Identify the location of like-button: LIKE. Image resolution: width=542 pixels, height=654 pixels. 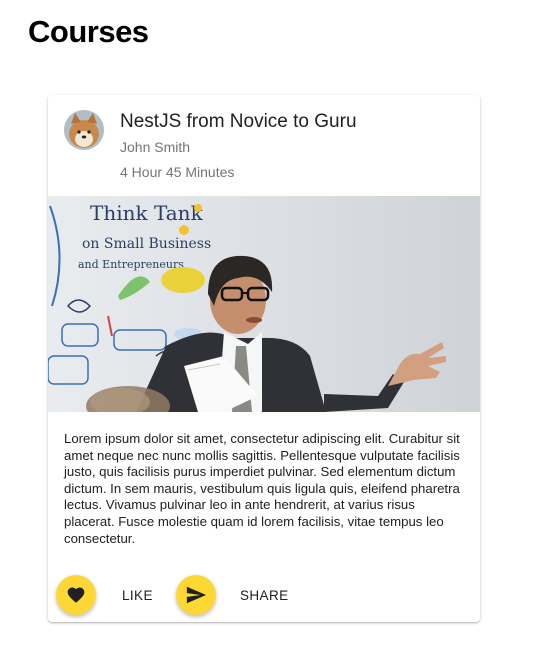
(137, 595).